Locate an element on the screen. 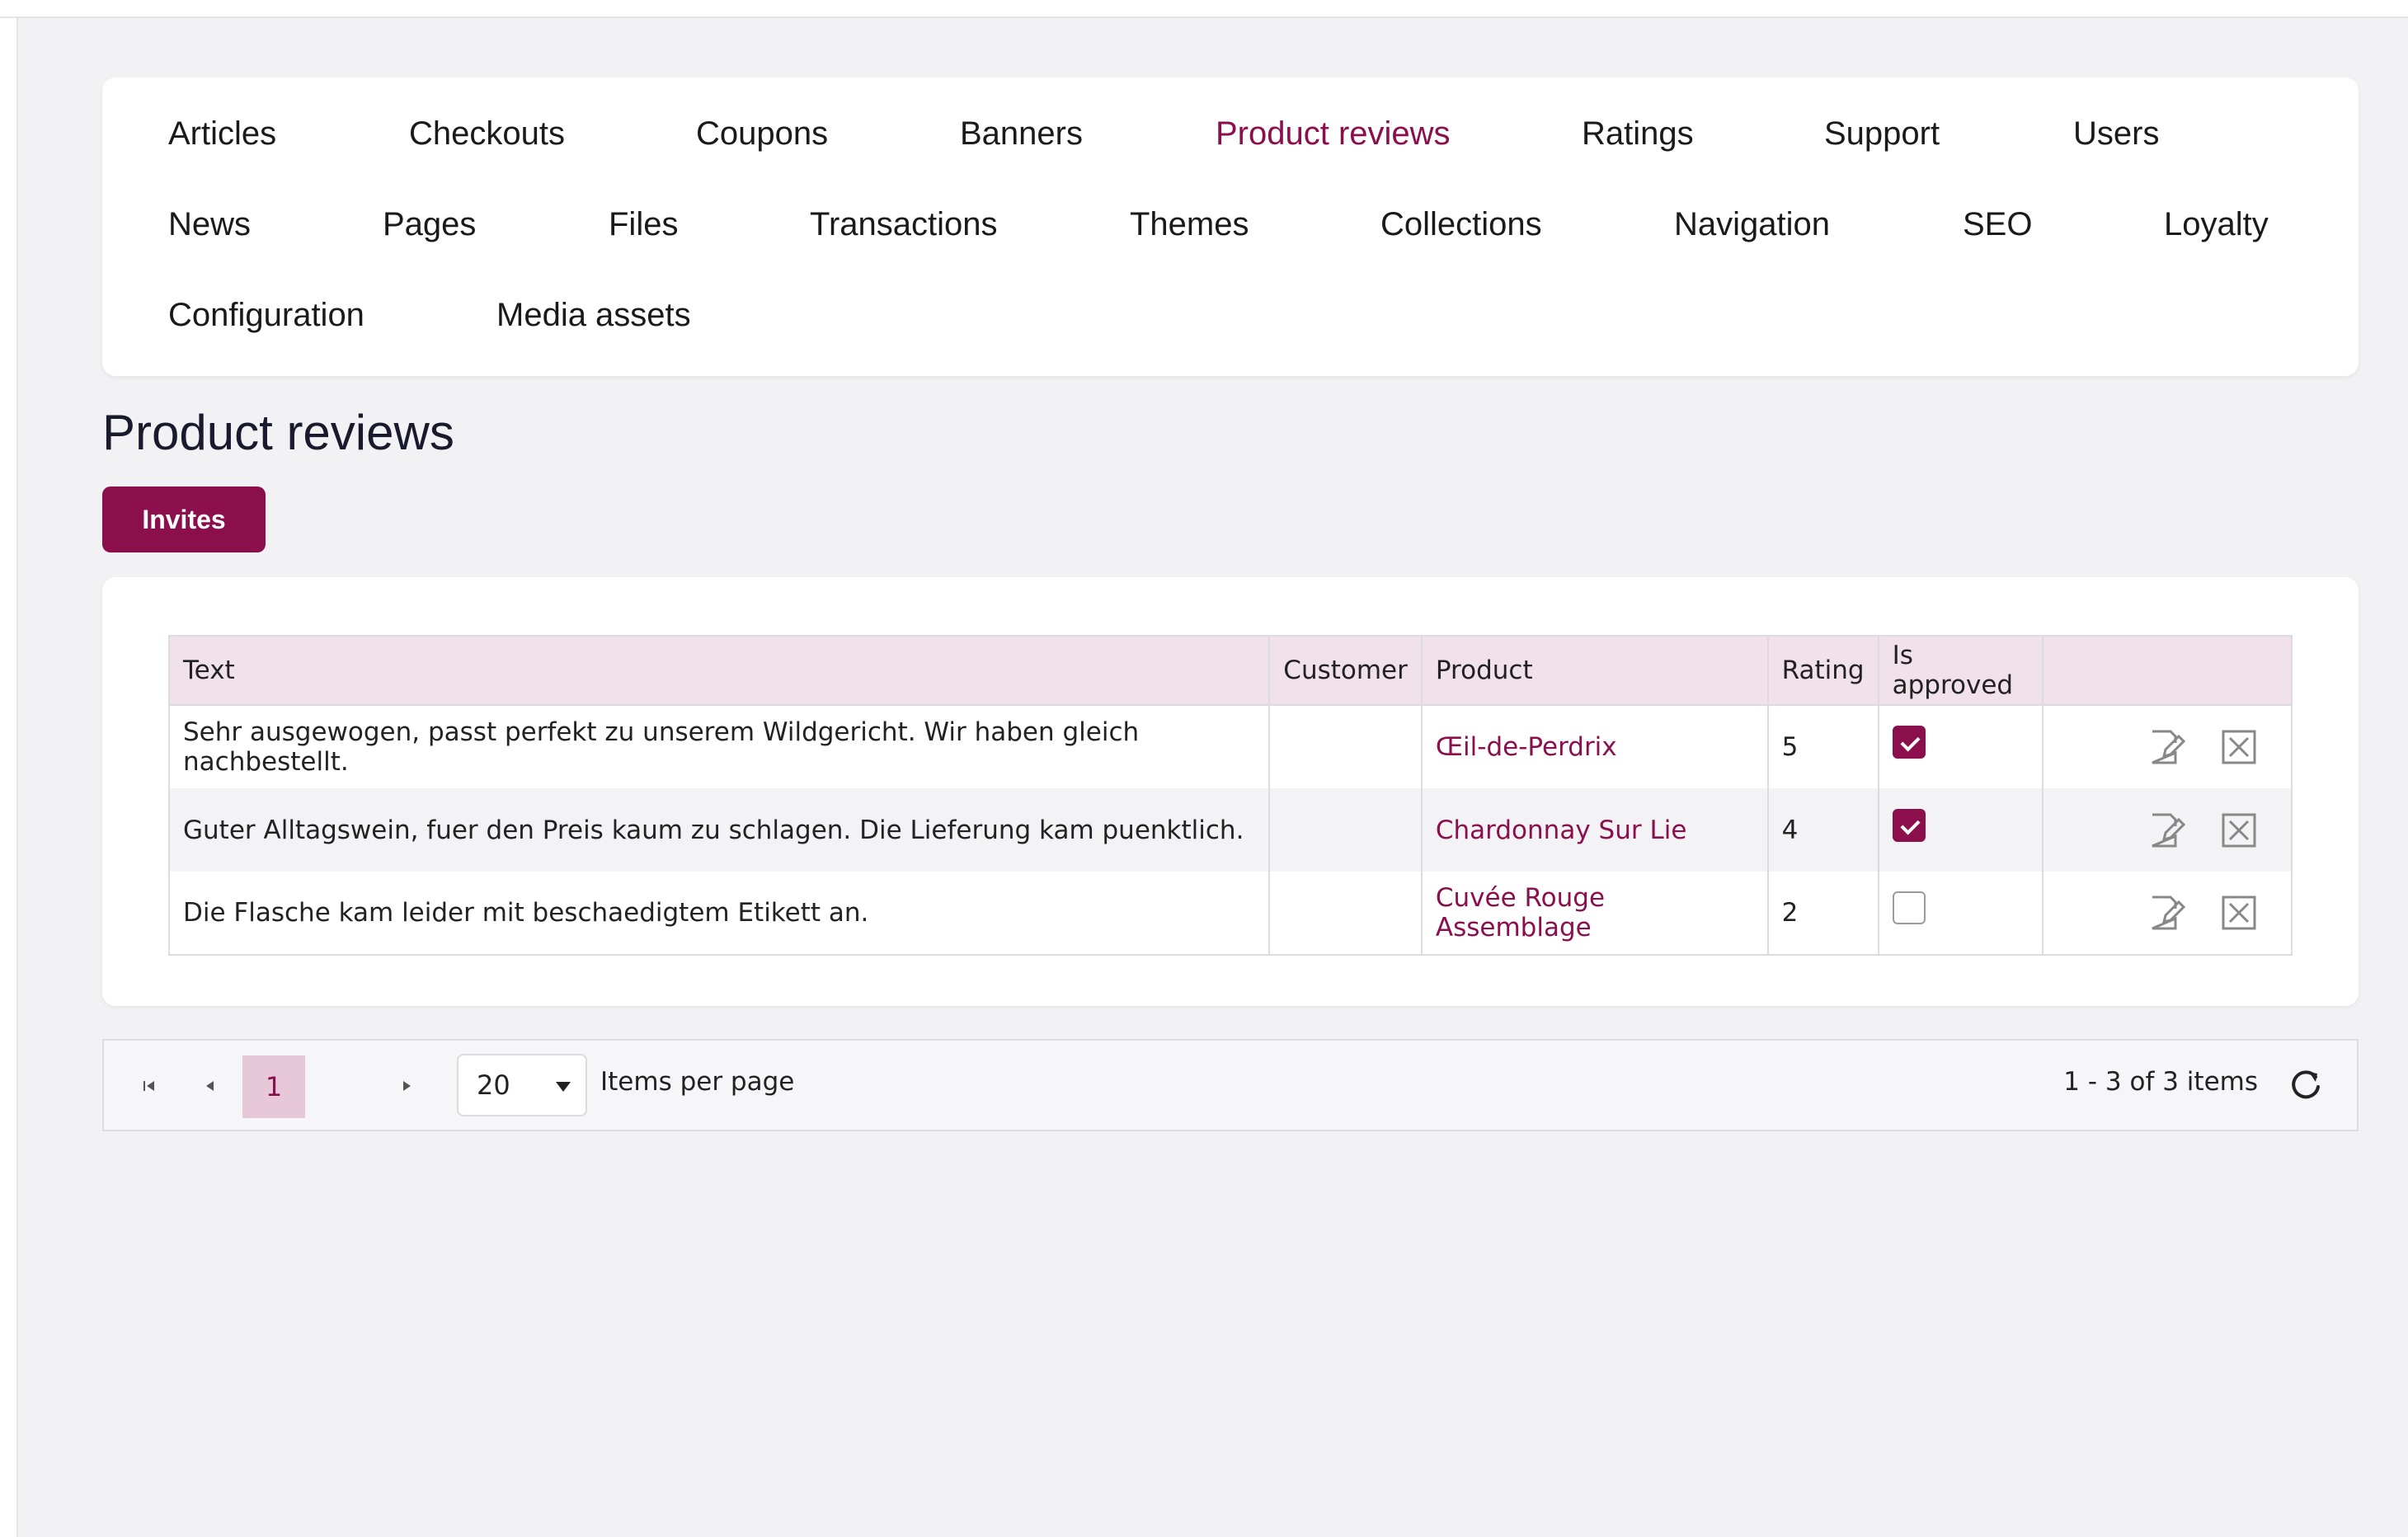  previous-page-icon is located at coordinates (210, 1086).